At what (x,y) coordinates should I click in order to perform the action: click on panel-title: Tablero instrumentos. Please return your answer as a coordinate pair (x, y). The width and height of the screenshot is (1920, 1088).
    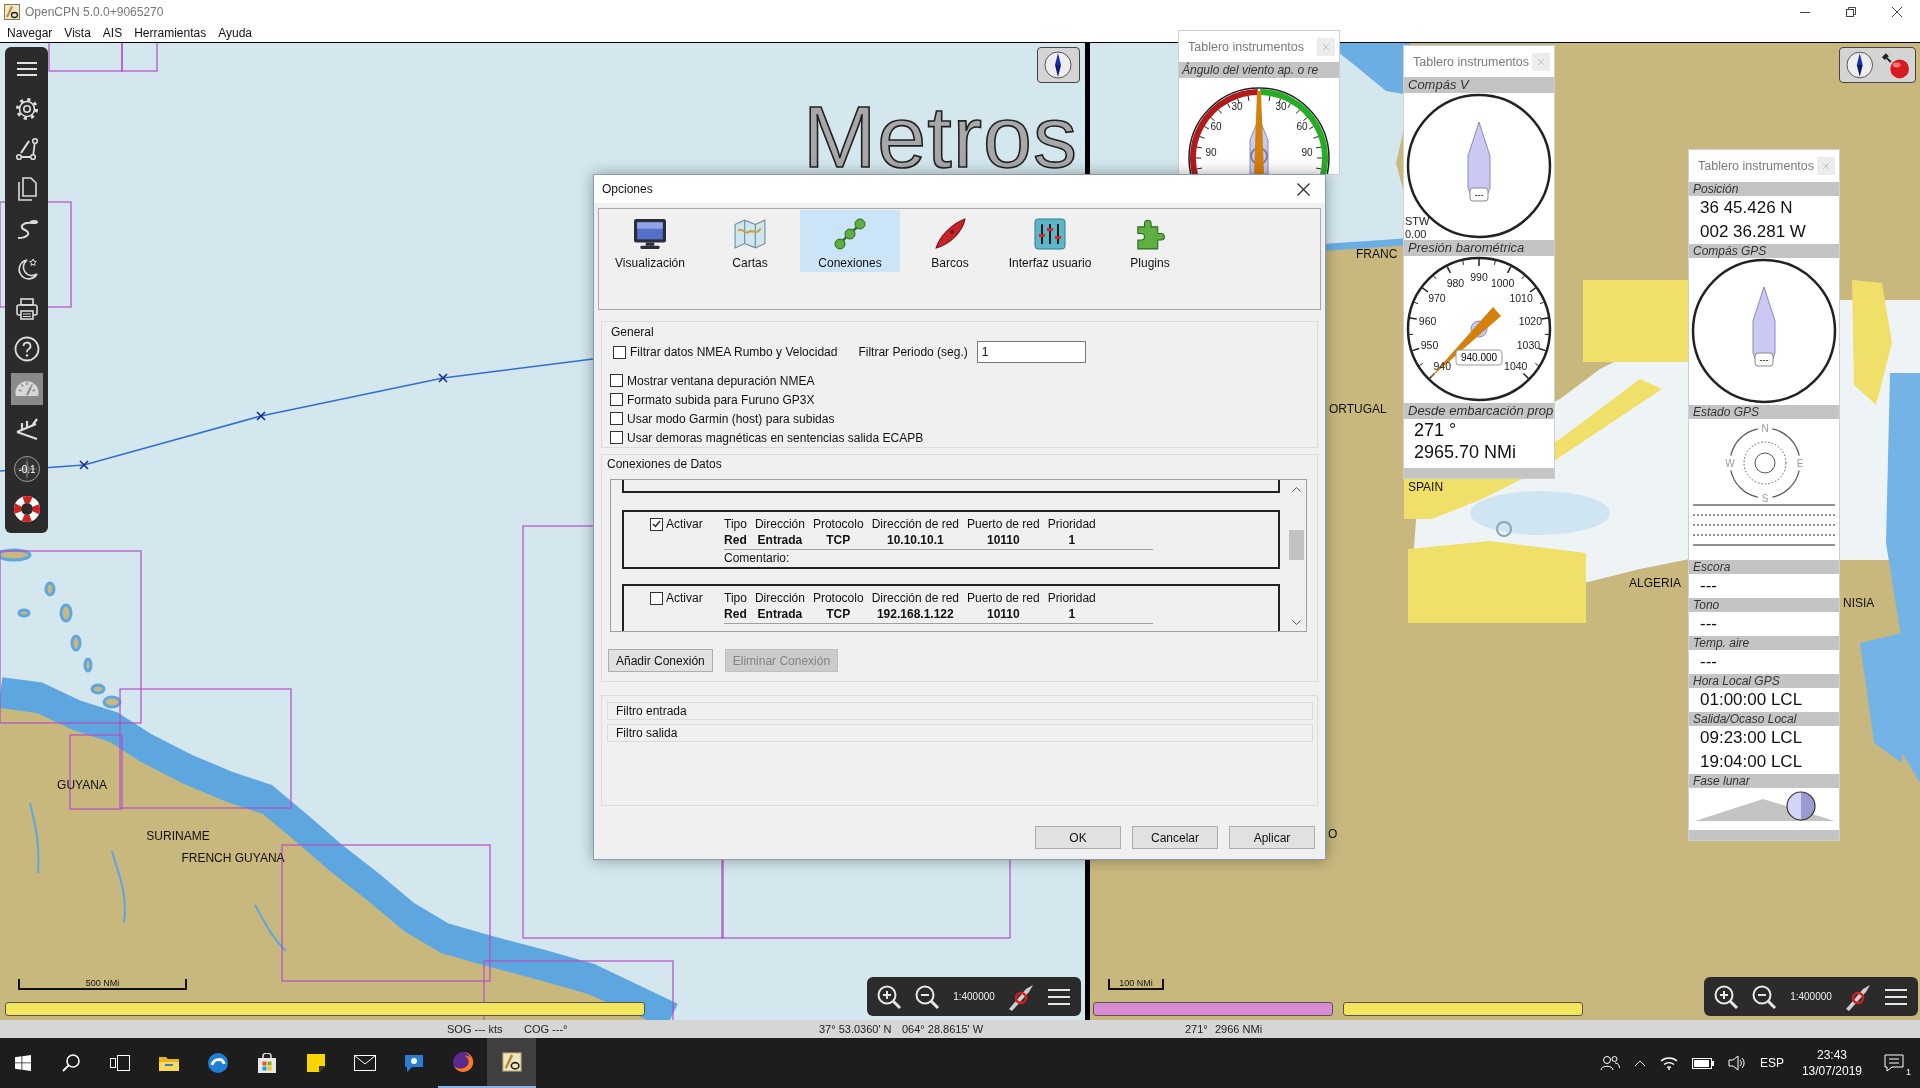
    Looking at the image, I should click on (1247, 46).